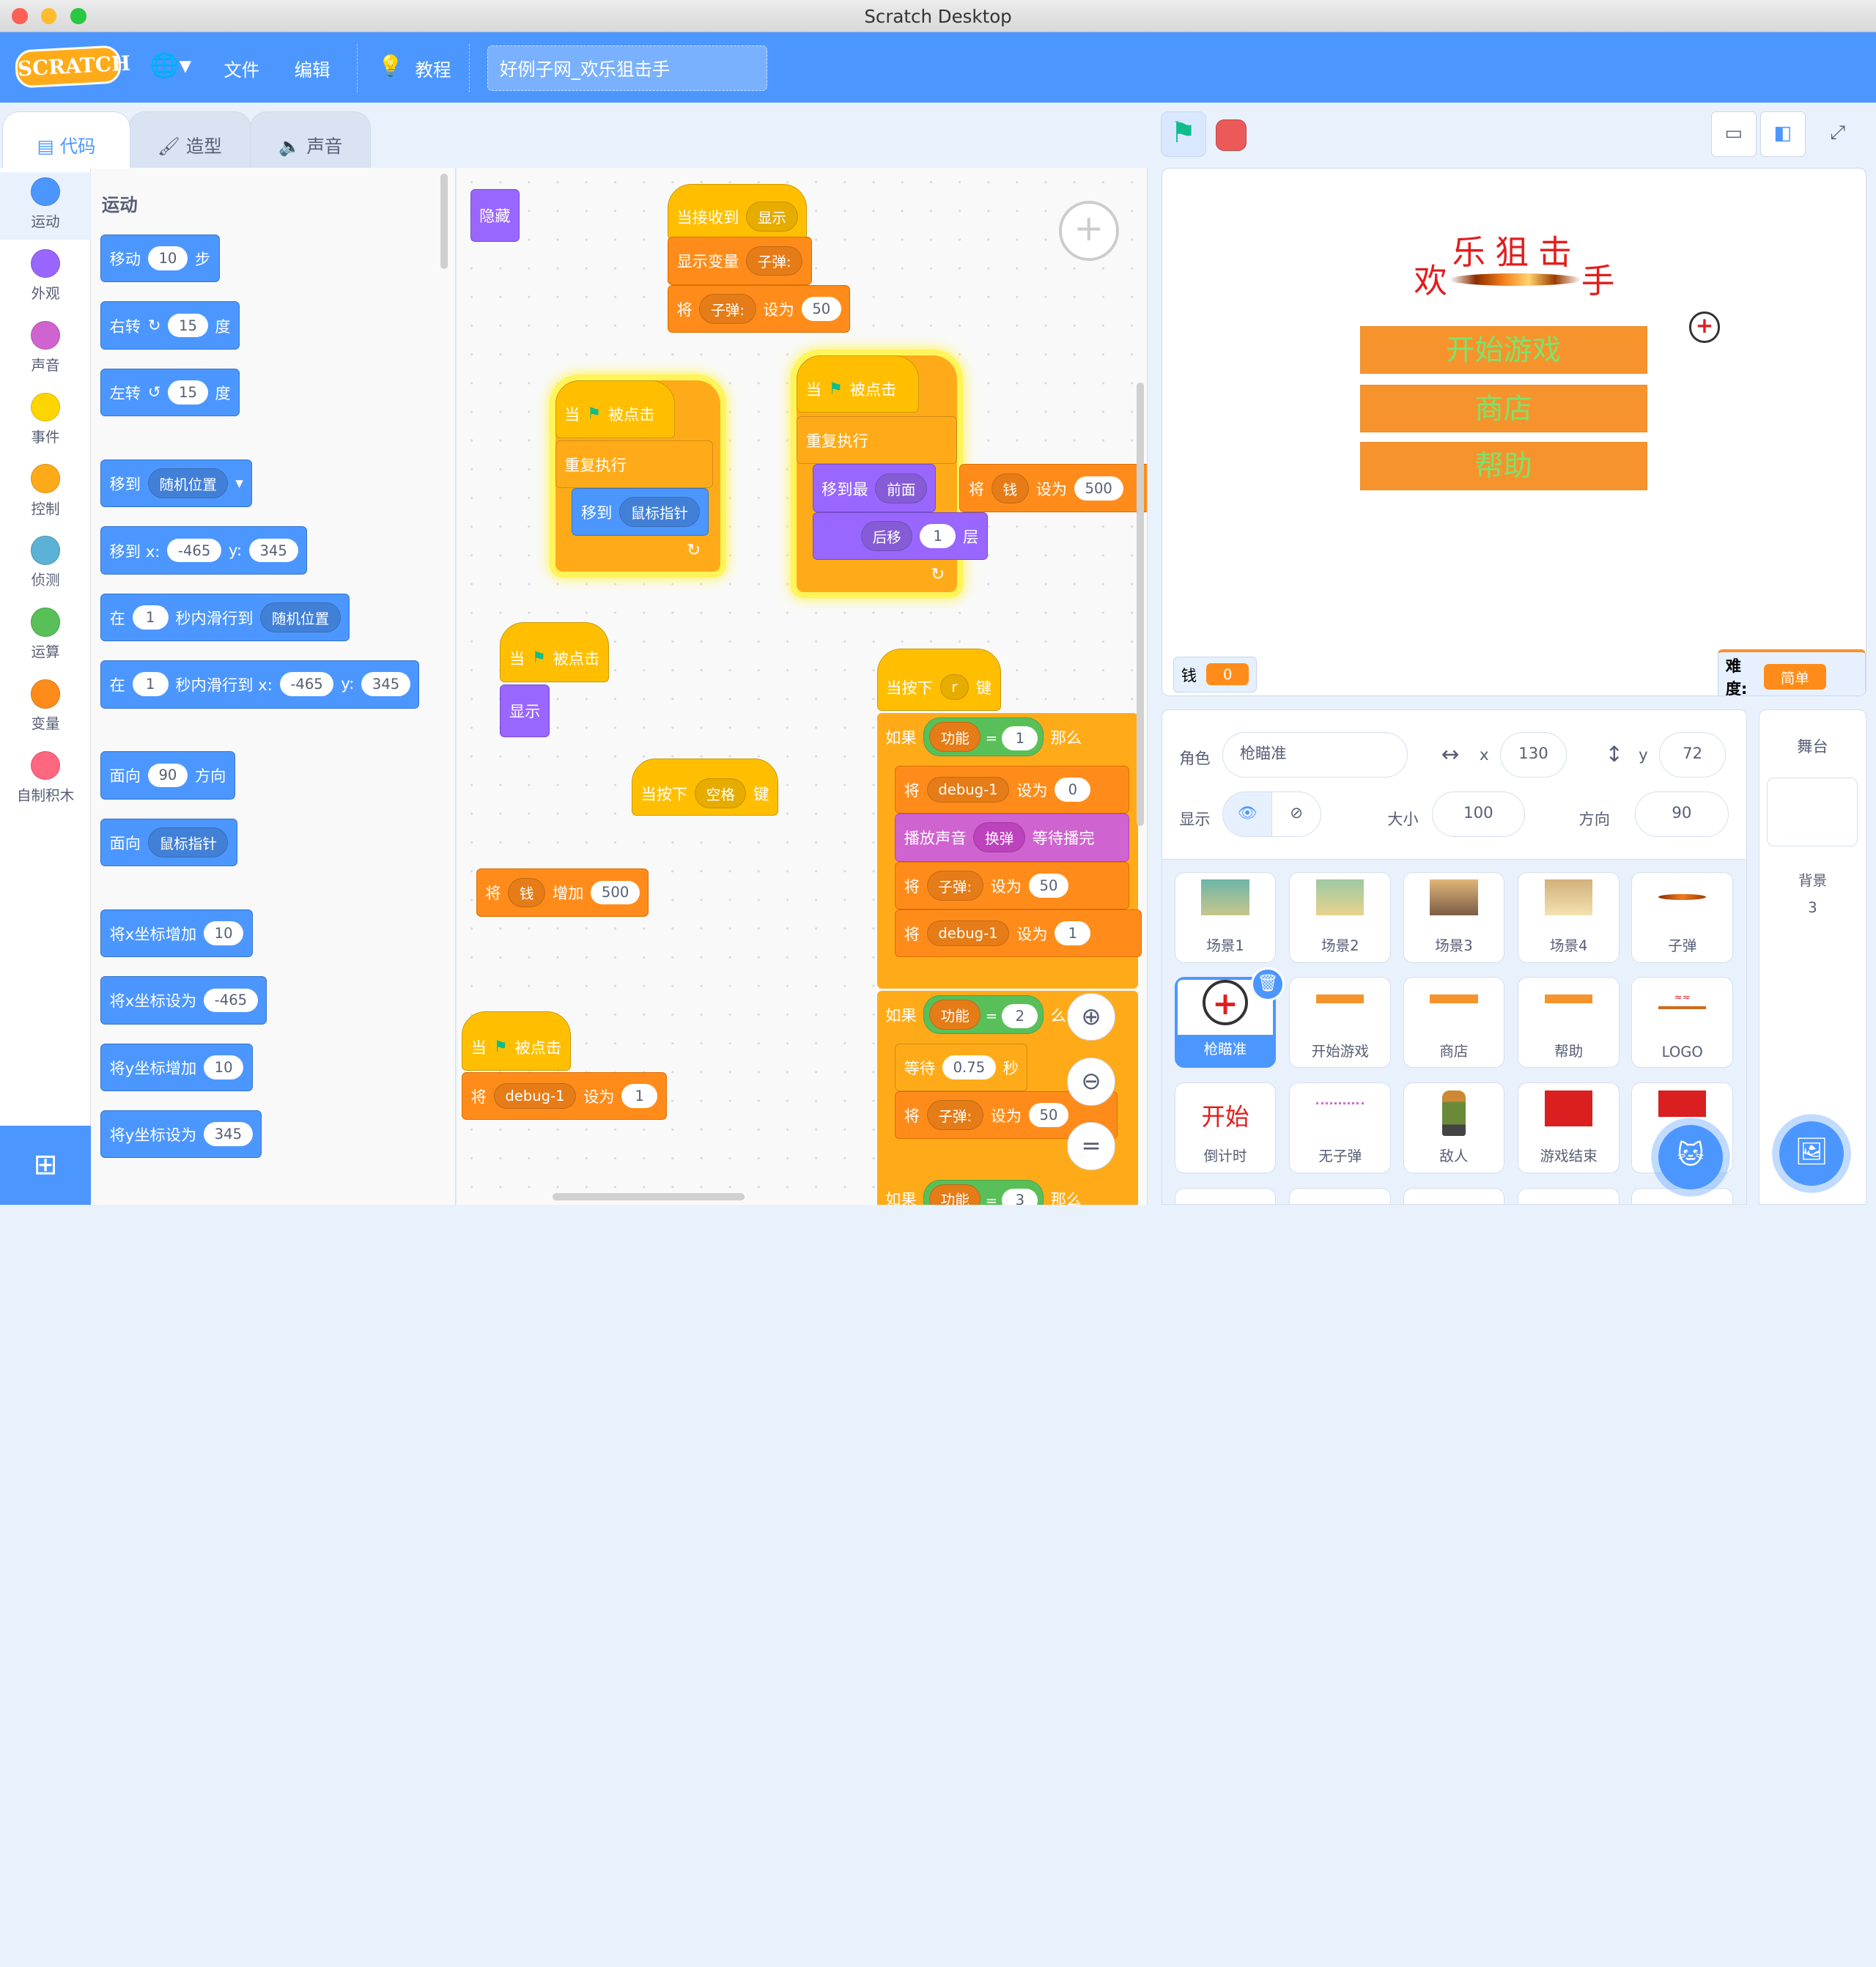 This screenshot has width=1876, height=1967. What do you see at coordinates (705, 788) in the screenshot?
I see `block-when-space-pressed: 当按下 空格键` at bounding box center [705, 788].